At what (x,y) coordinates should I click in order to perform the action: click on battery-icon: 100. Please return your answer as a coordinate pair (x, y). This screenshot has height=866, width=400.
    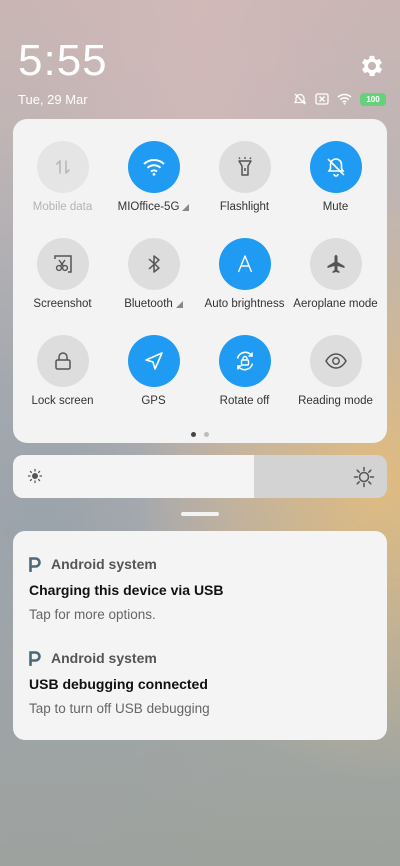
    Looking at the image, I should click on (373, 99).